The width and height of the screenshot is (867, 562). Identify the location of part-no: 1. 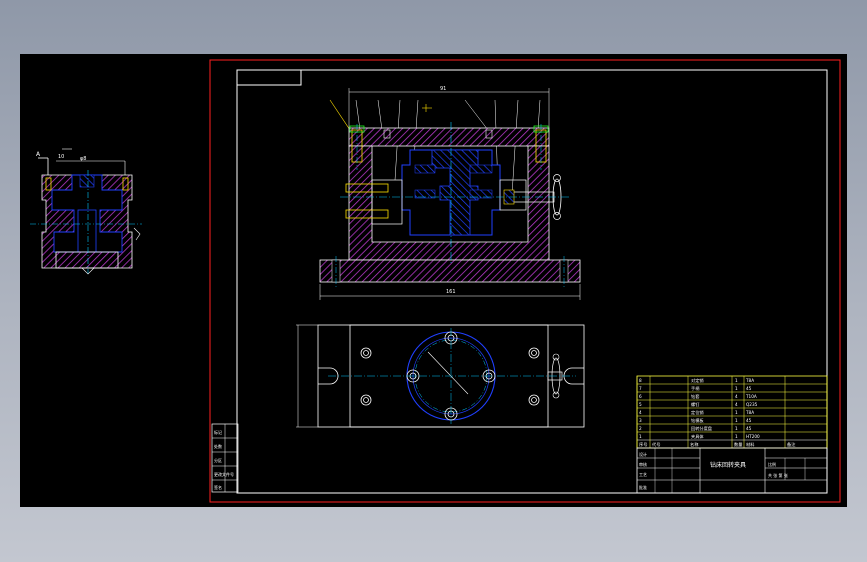
(640, 436).